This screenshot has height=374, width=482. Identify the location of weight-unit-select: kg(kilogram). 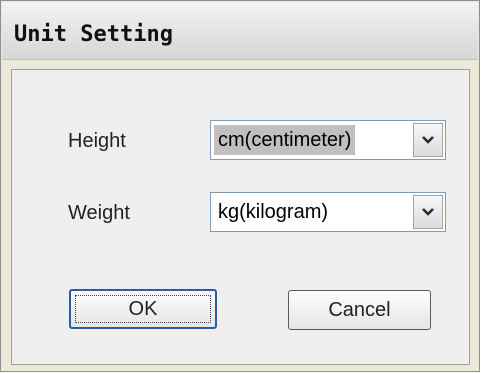
(328, 212).